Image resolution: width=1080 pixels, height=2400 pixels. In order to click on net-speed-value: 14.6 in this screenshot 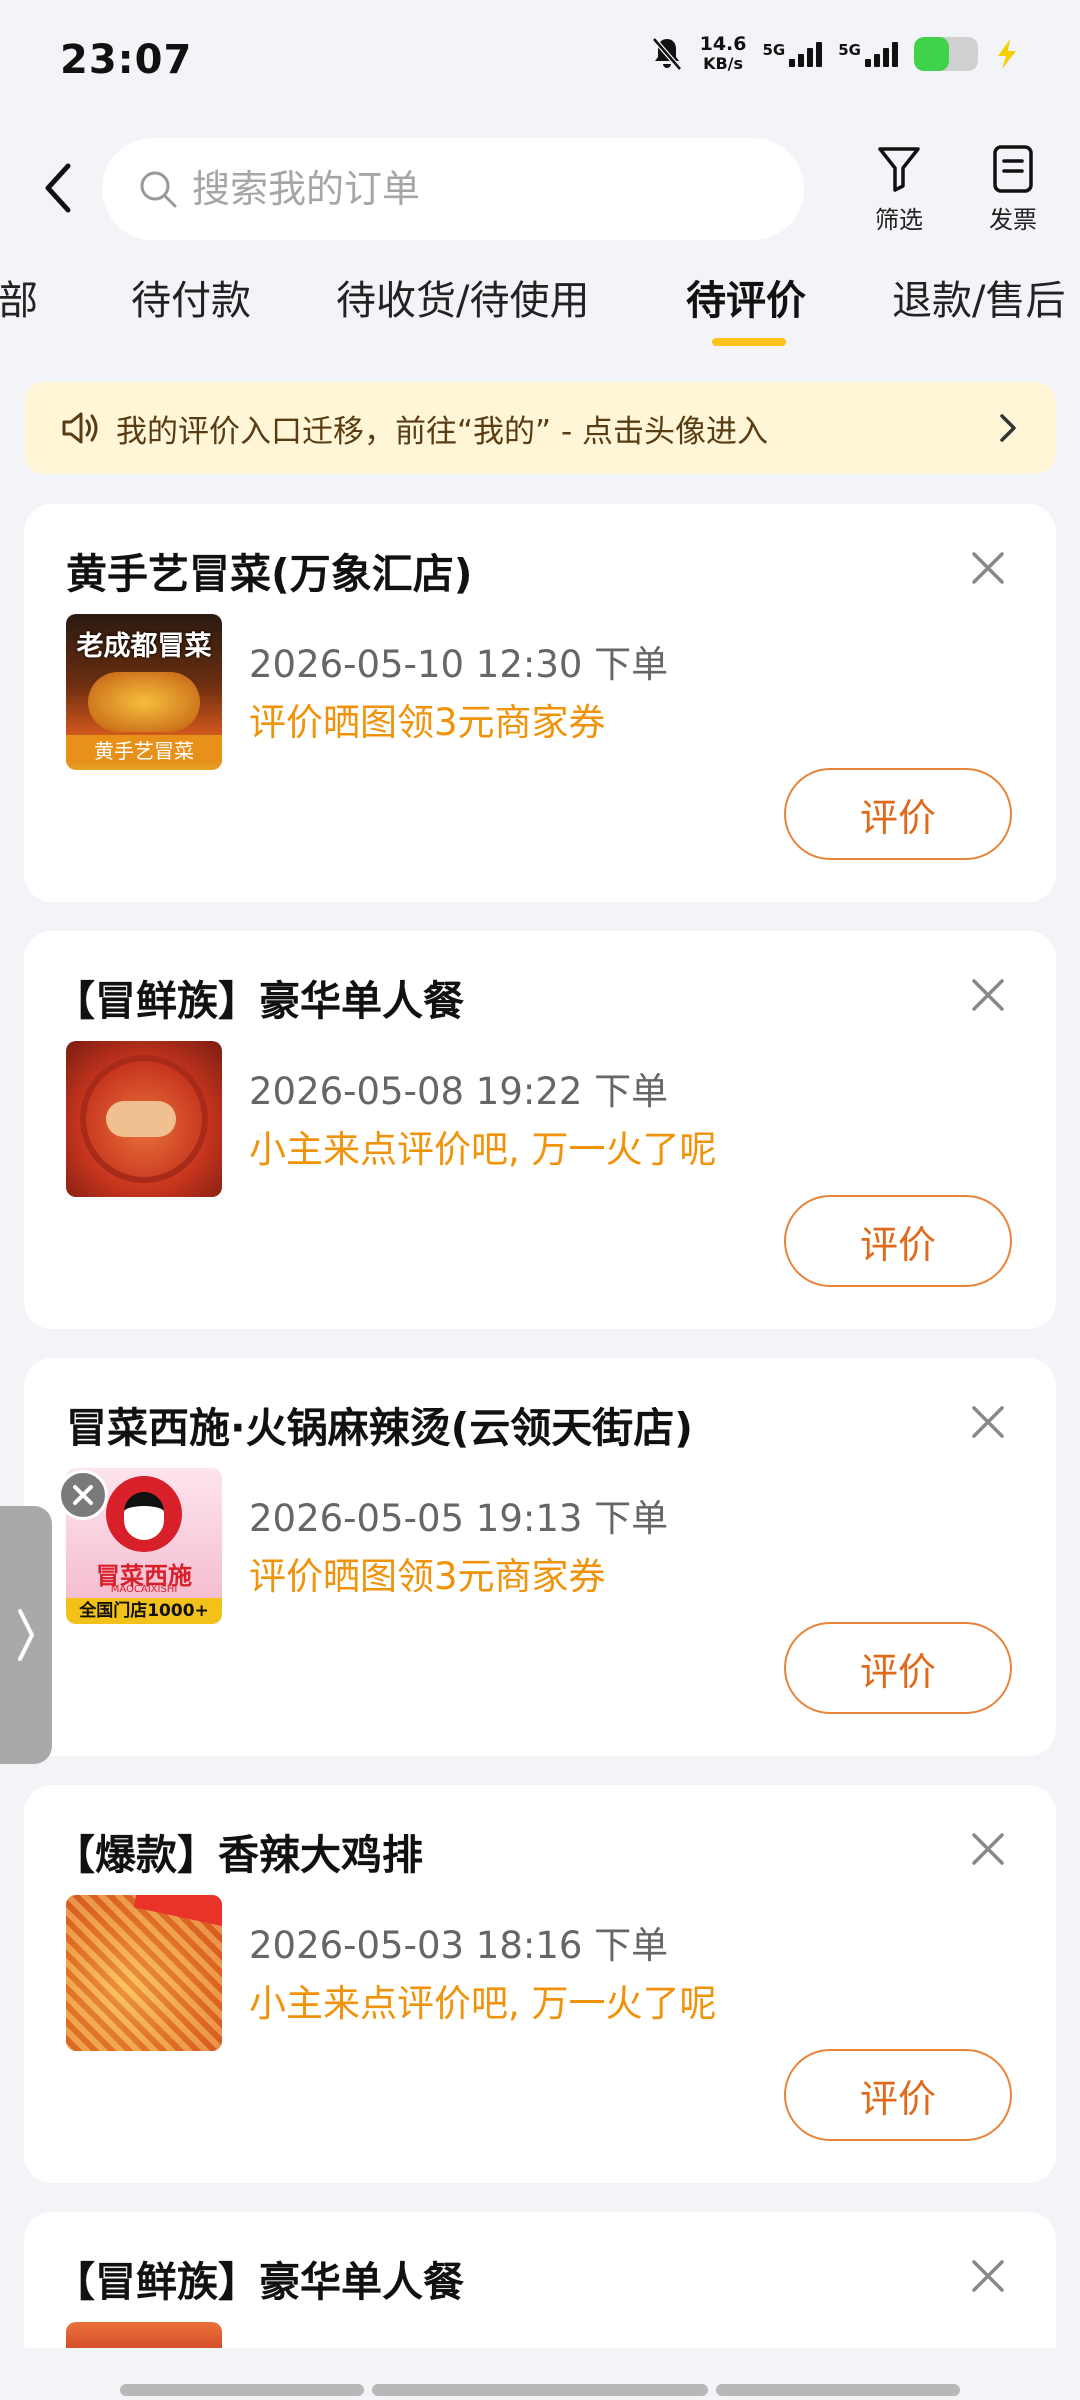, I will do `click(723, 44)`.